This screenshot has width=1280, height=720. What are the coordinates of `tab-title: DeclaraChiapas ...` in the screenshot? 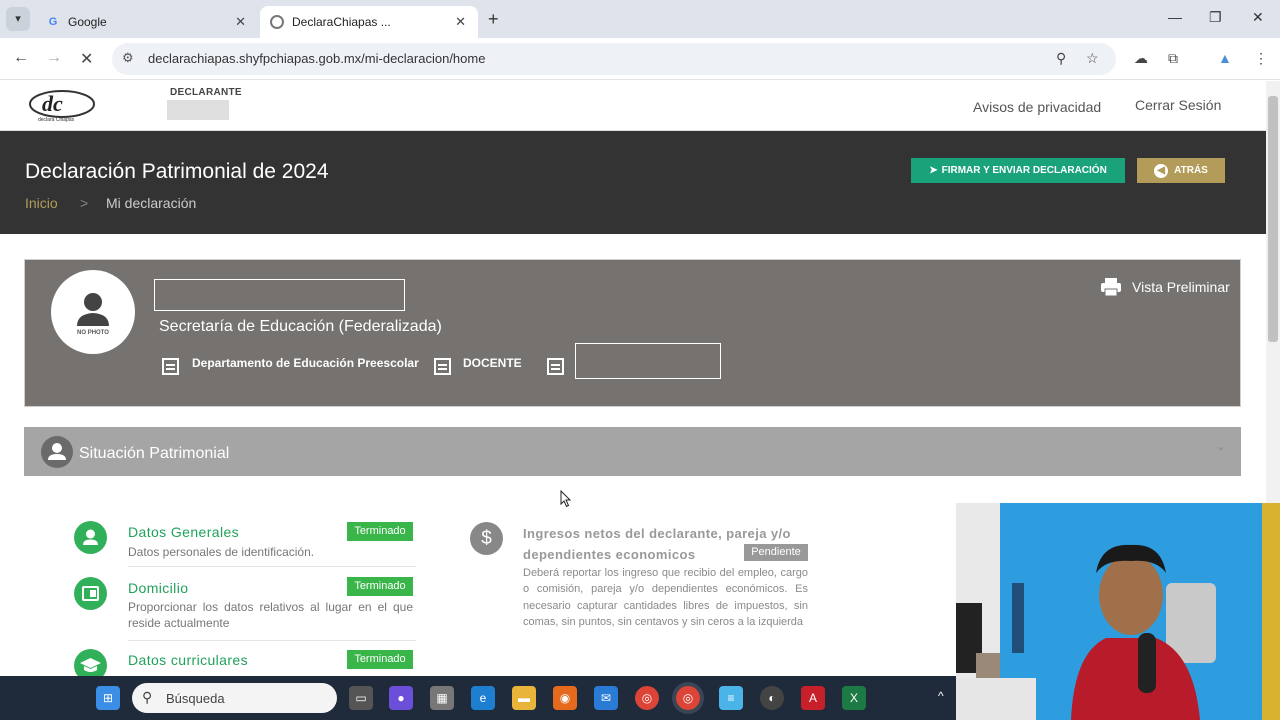 It's located at (341, 22).